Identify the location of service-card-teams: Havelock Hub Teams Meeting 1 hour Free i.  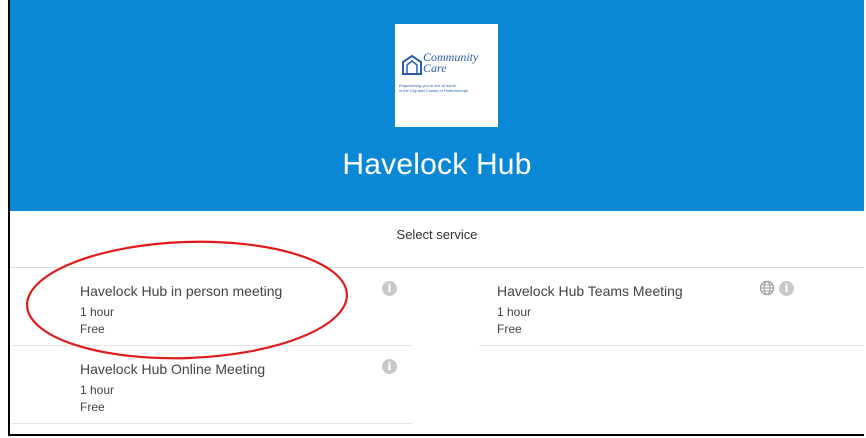
(671, 307).